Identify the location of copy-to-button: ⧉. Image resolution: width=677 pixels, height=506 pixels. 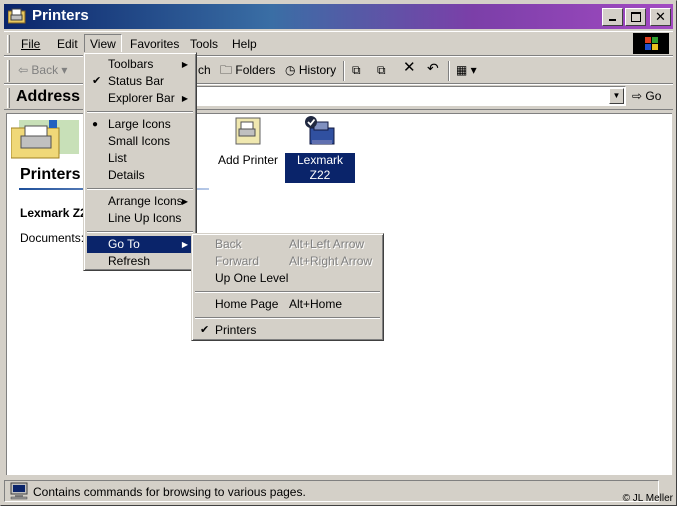
(381, 70).